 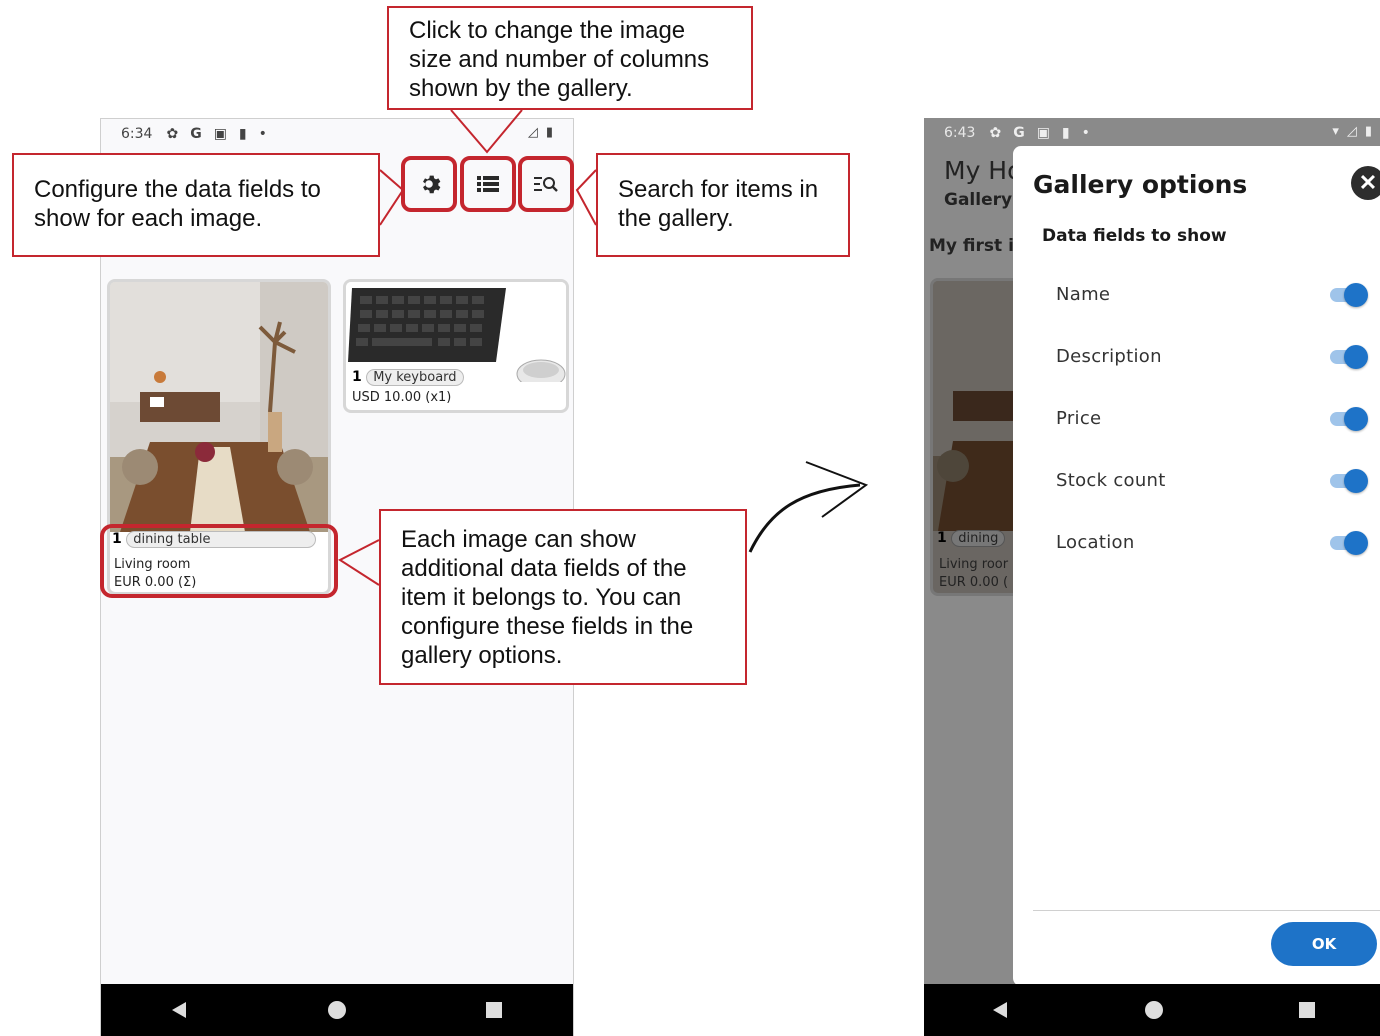 What do you see at coordinates (1043, 133) in the screenshot?
I see `sim-icon: ▣` at bounding box center [1043, 133].